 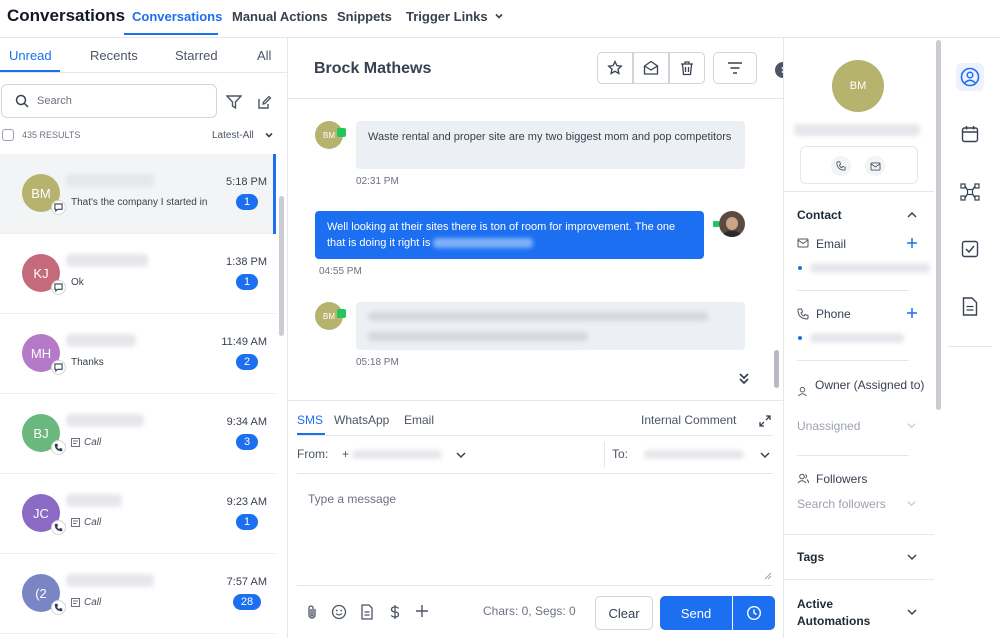 What do you see at coordinates (138, 434) in the screenshot?
I see `conversation-item: BJ Call 9:34 AM 3` at bounding box center [138, 434].